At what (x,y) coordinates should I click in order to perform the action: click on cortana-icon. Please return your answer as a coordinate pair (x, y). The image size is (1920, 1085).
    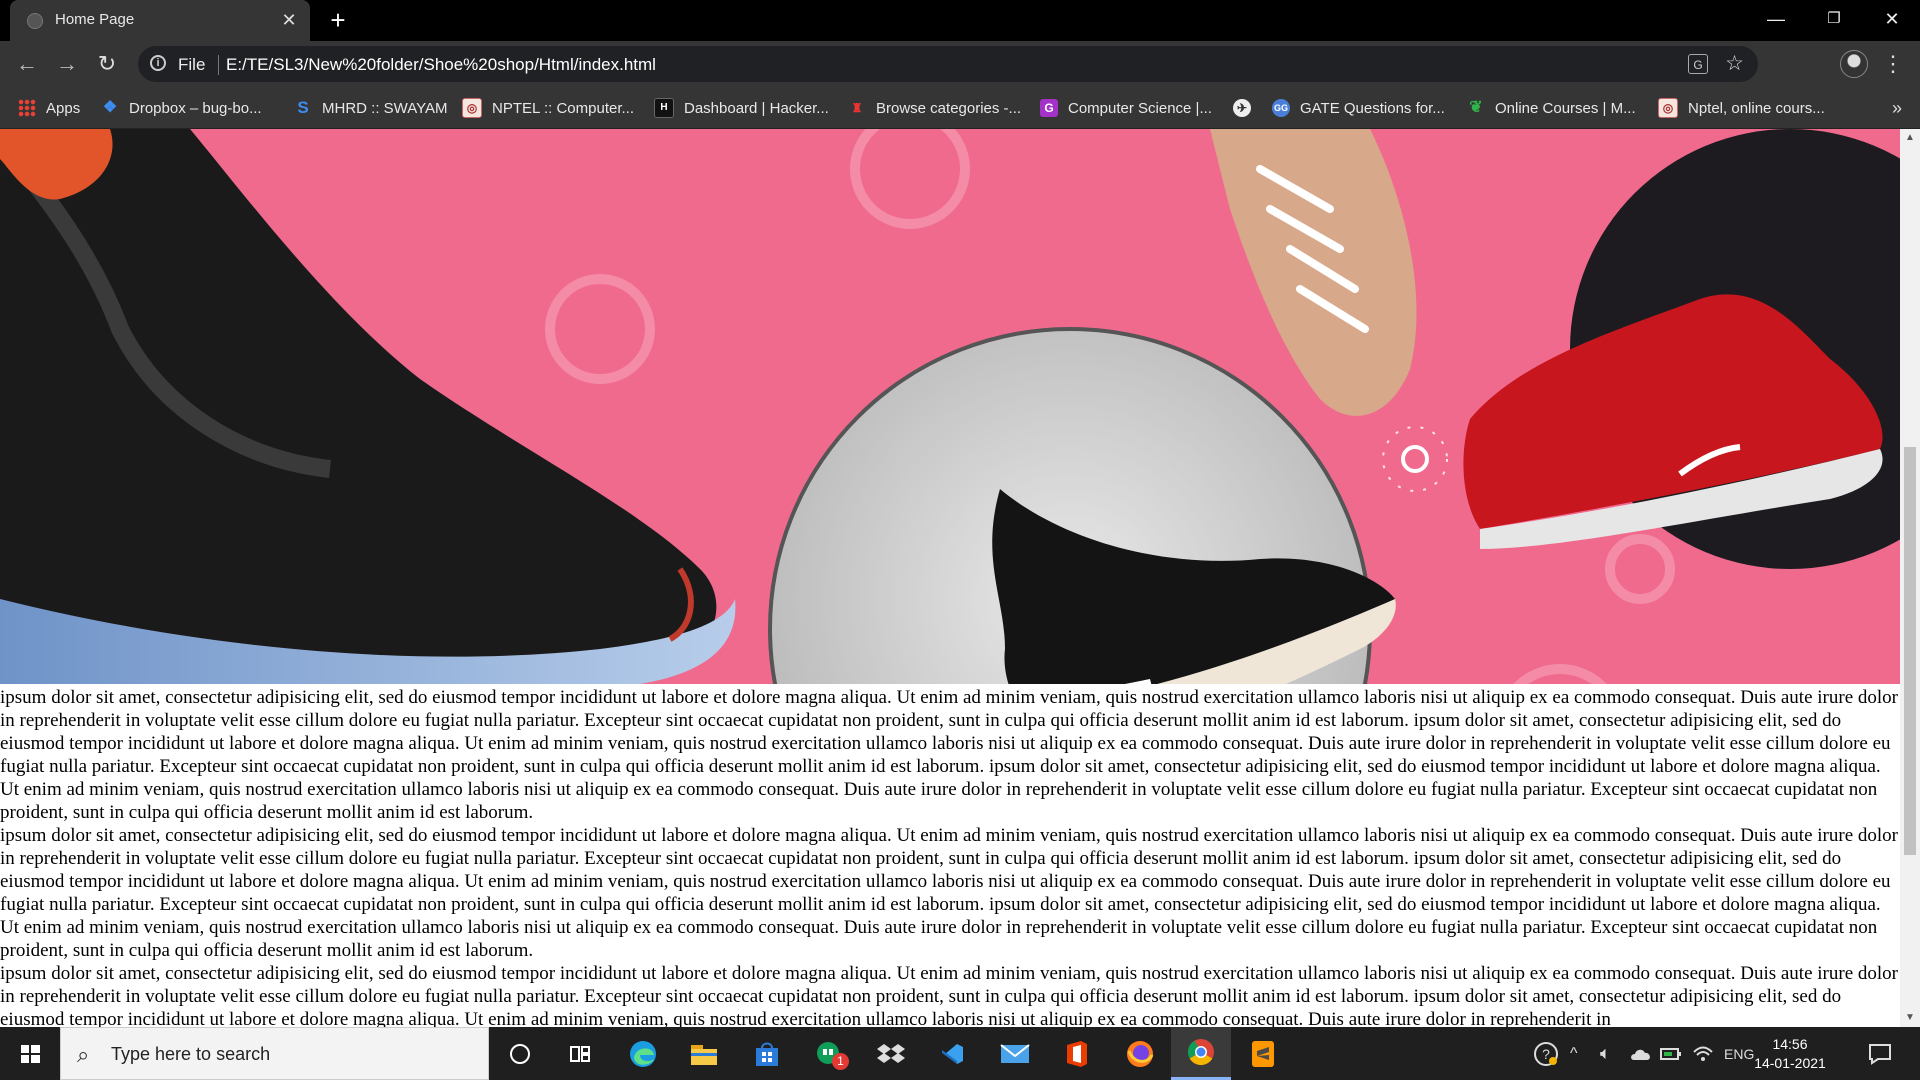
    Looking at the image, I should click on (520, 1053).